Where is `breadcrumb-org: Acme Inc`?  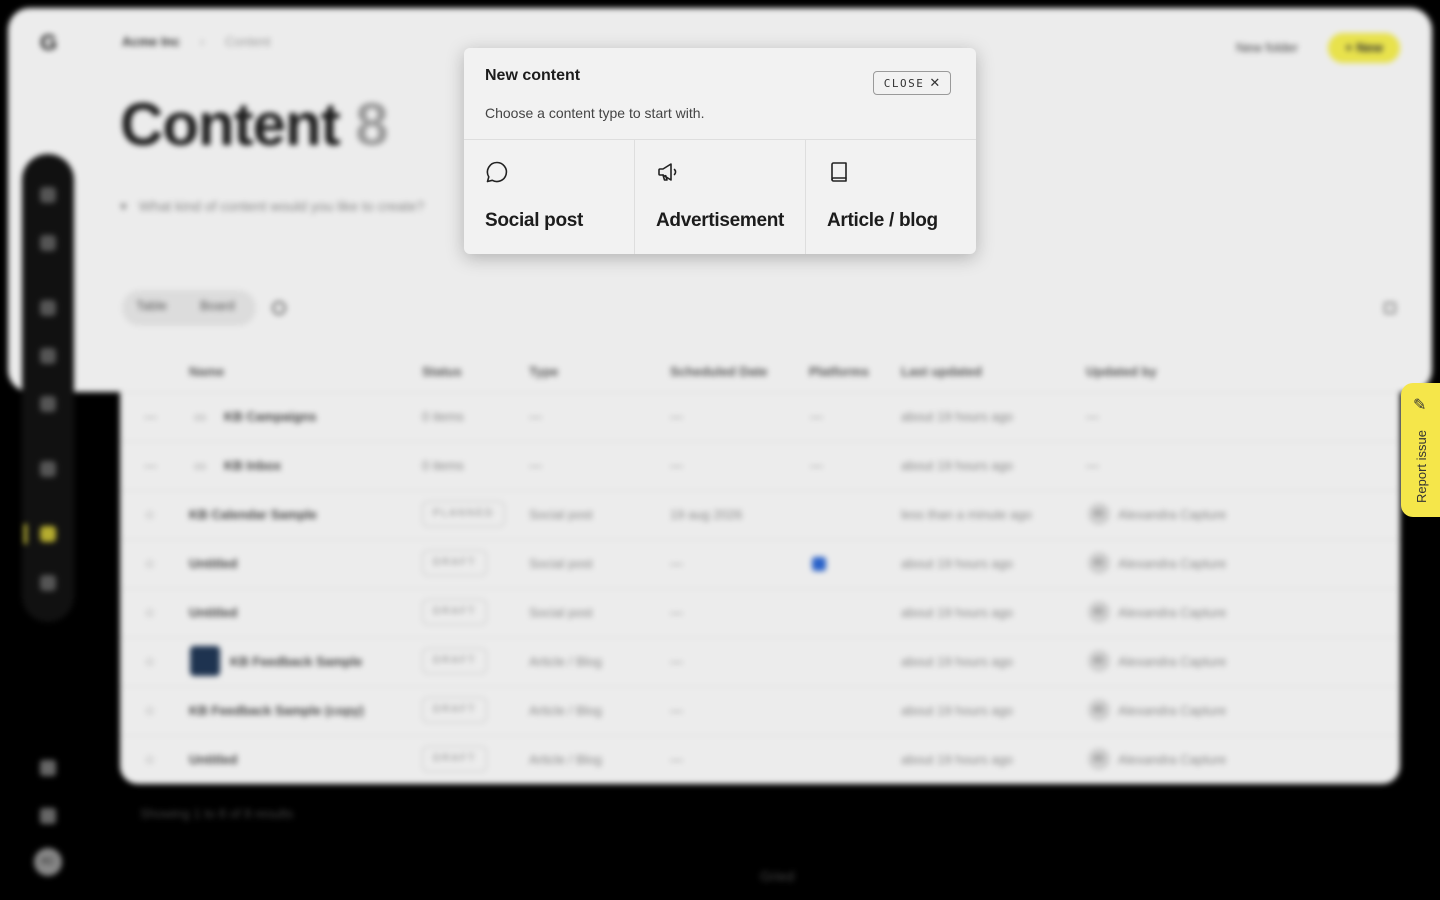
breadcrumb-org: Acme Inc is located at coordinates (151, 41).